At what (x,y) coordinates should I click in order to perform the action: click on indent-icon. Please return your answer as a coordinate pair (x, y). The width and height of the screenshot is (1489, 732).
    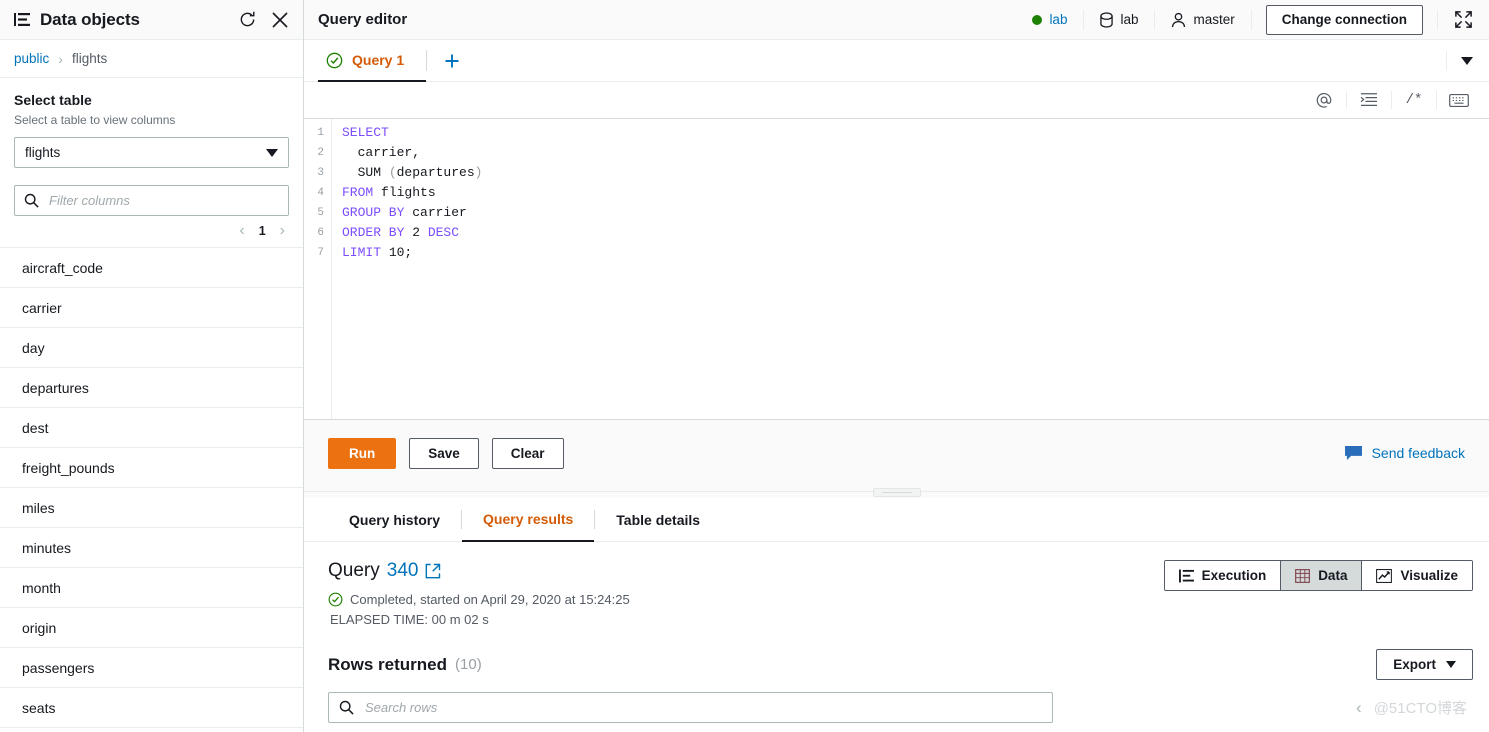
    Looking at the image, I should click on (1369, 100).